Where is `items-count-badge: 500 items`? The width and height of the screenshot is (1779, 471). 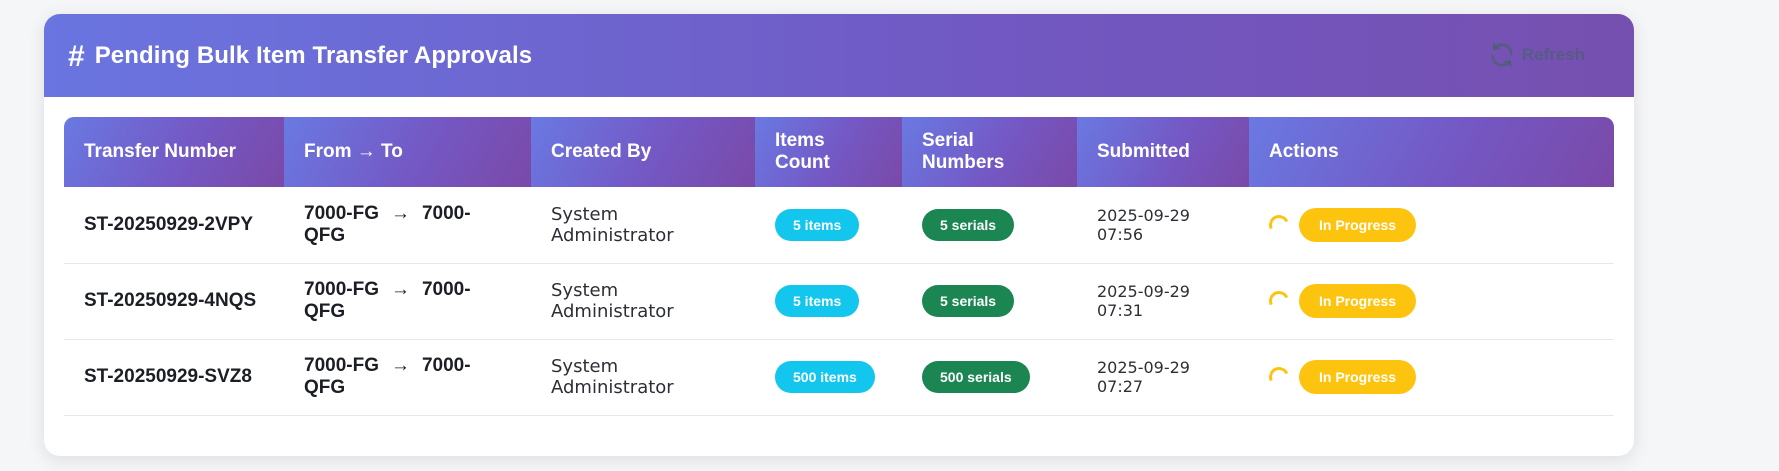
items-count-badge: 500 items is located at coordinates (825, 377).